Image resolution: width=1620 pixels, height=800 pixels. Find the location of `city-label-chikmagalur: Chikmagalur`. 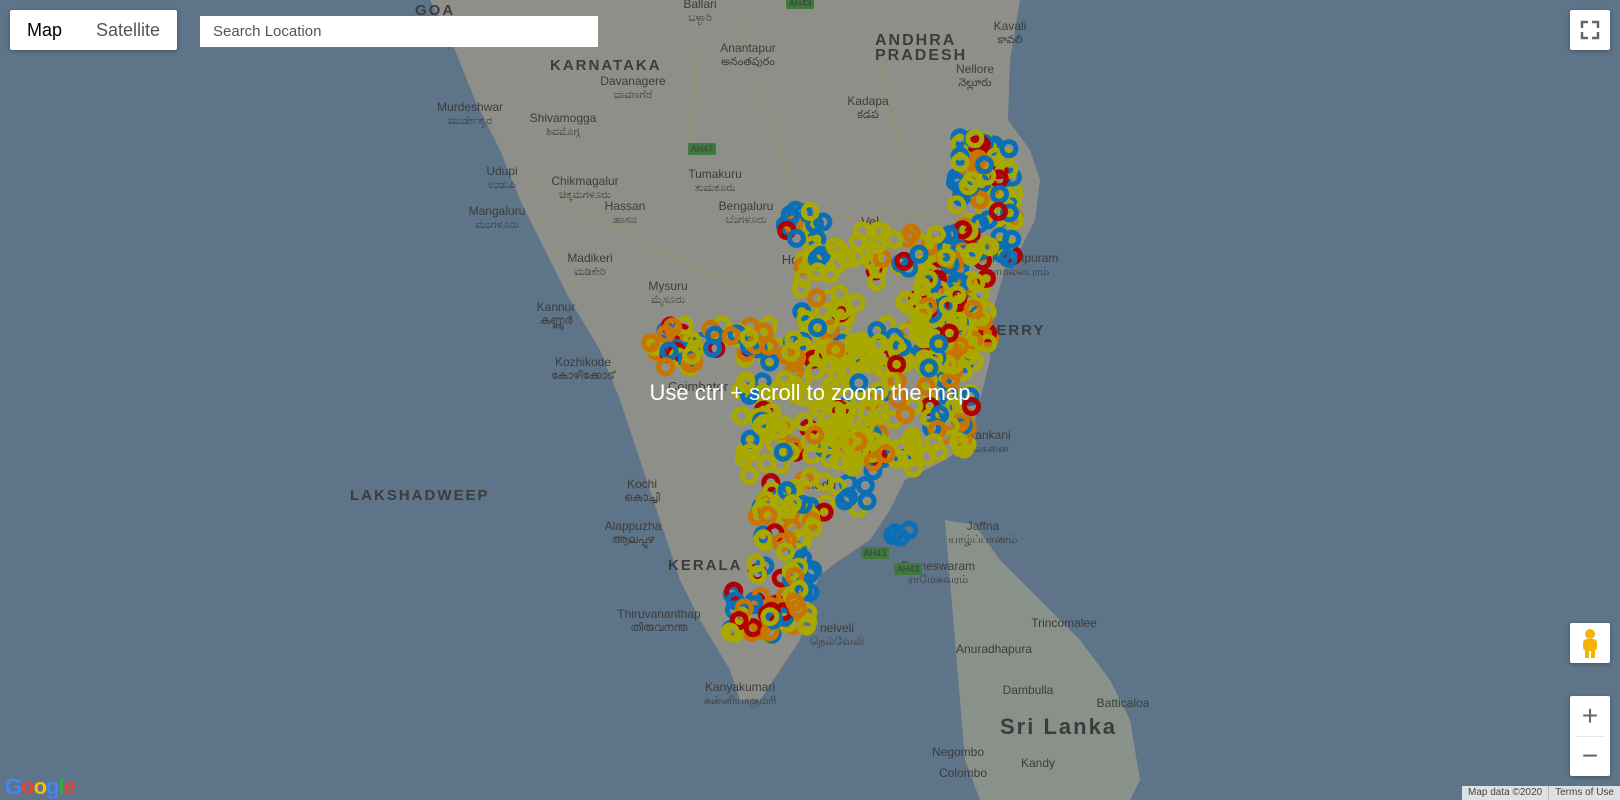

city-label-chikmagalur: Chikmagalur is located at coordinates (584, 181).